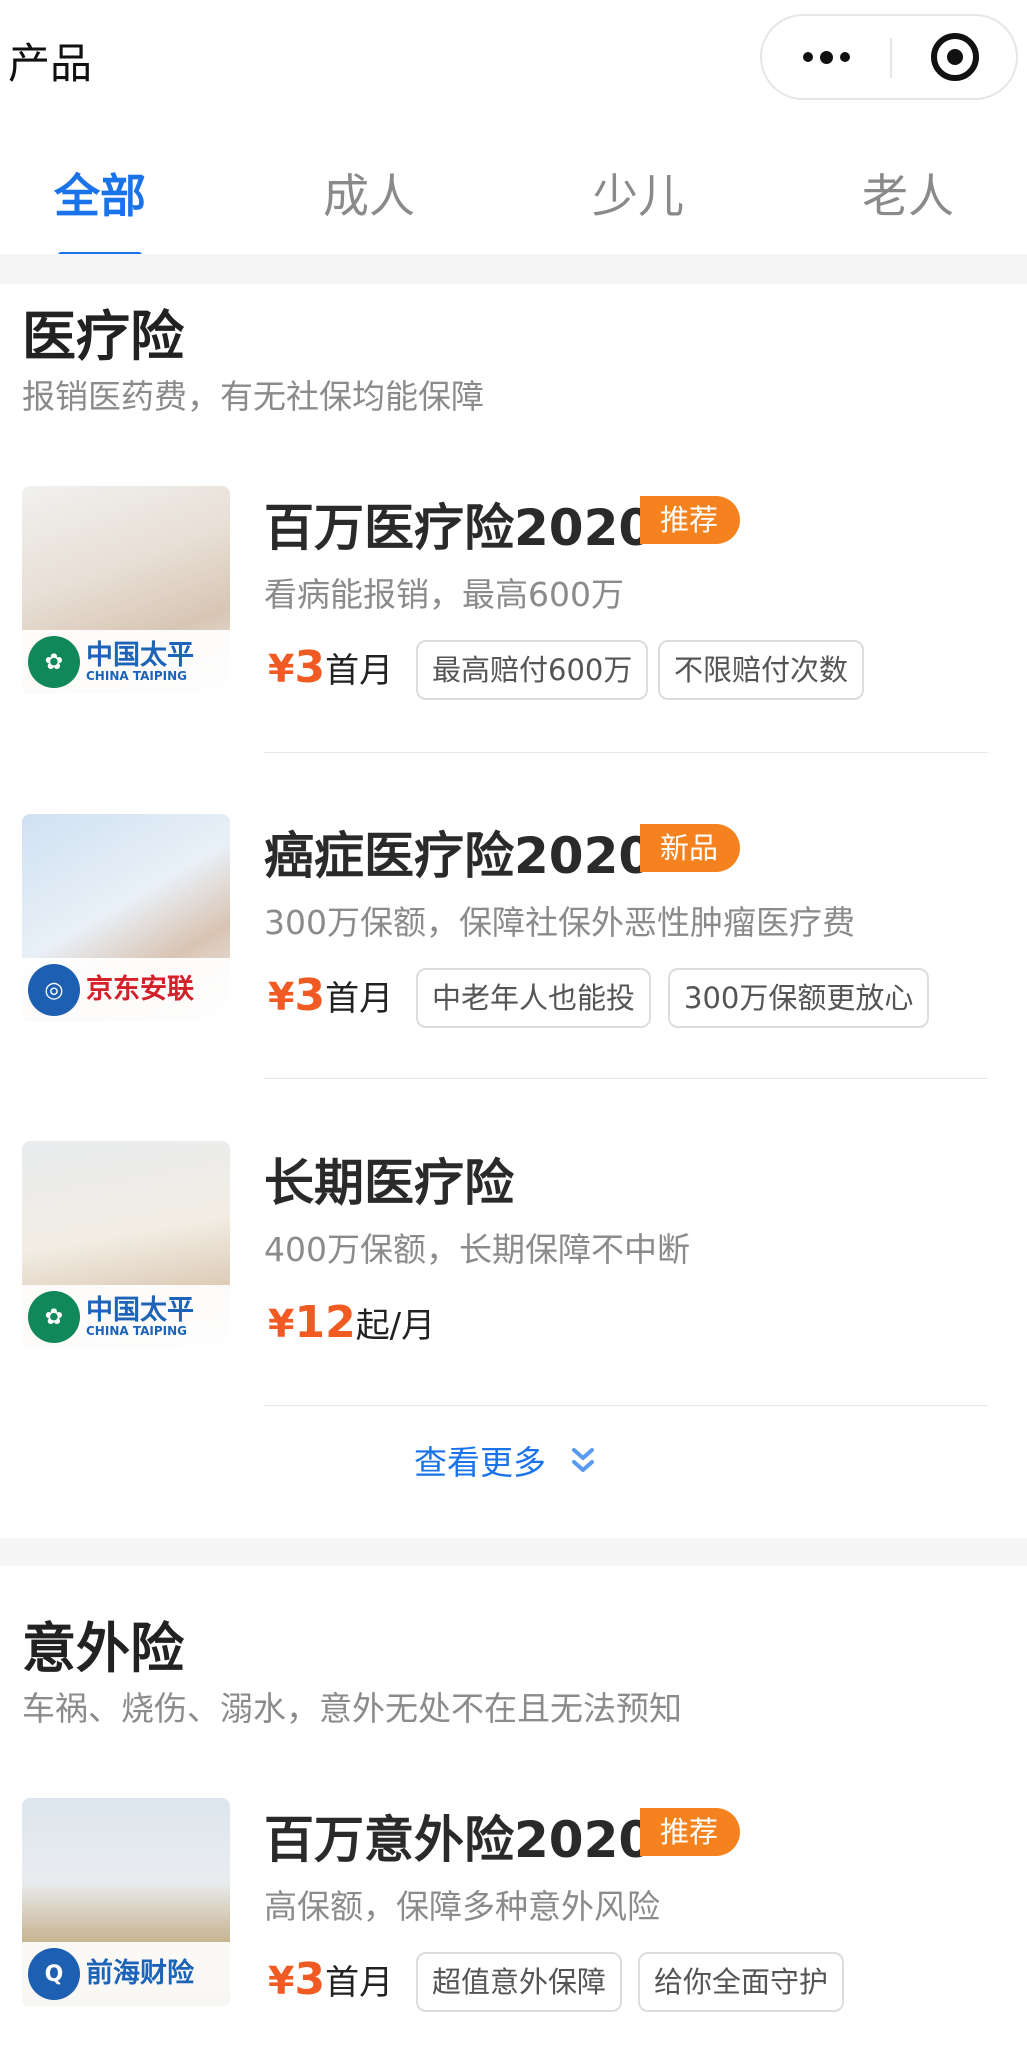 The width and height of the screenshot is (1027, 2055). What do you see at coordinates (54, 1974) in the screenshot?
I see `qianhai-logo-icon: Q` at bounding box center [54, 1974].